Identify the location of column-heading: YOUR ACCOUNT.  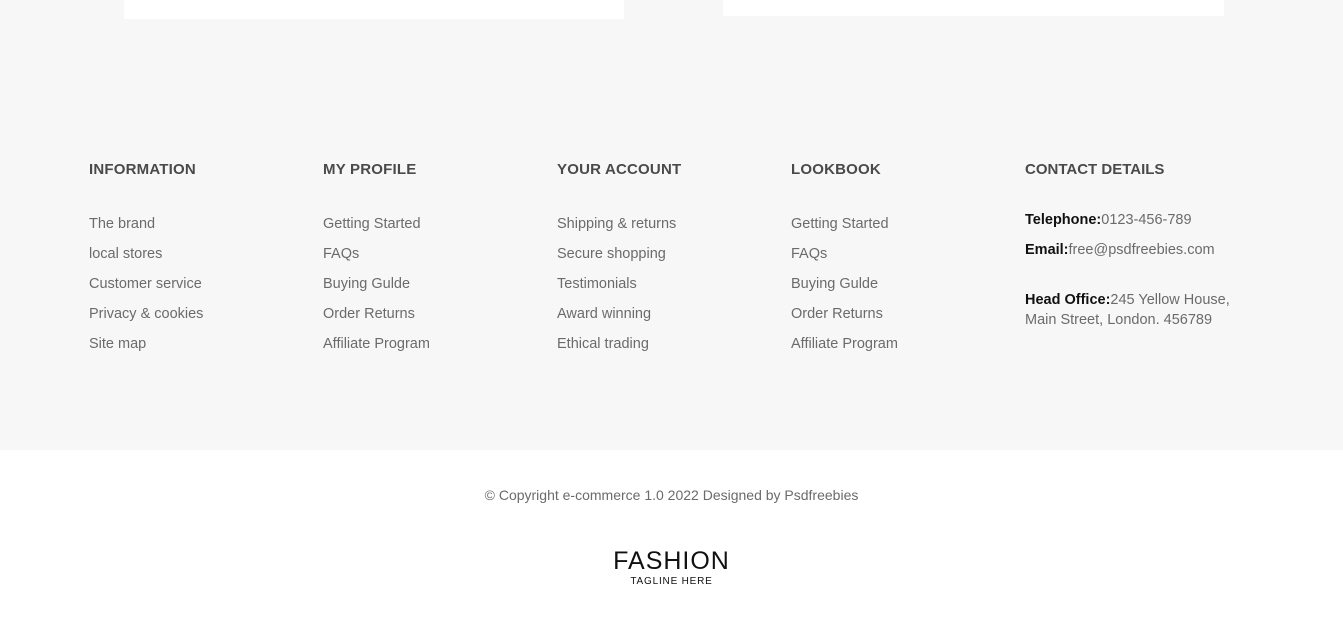
(619, 169).